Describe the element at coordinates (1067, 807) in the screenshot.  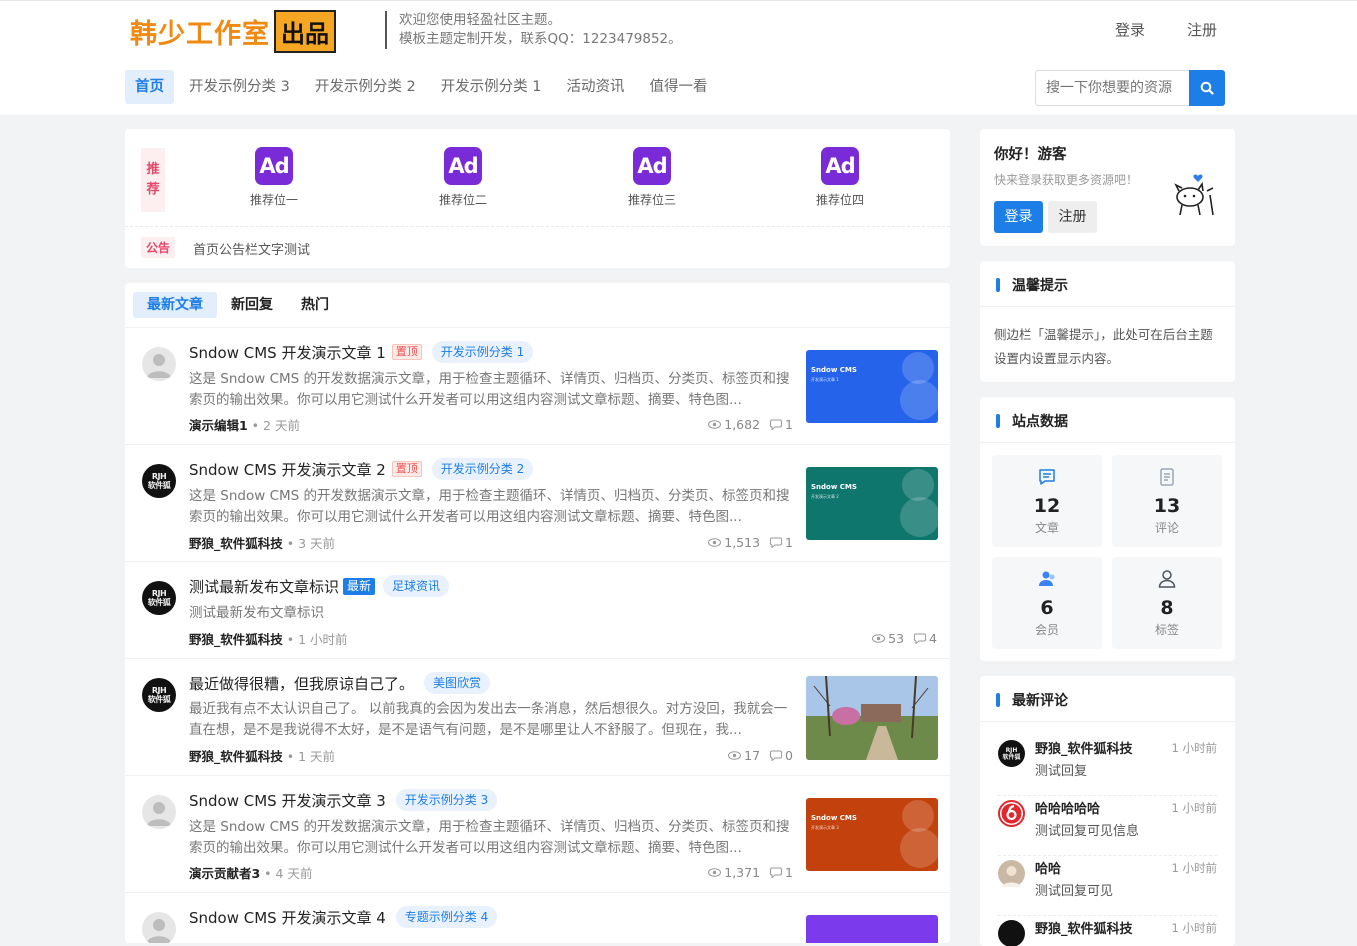
I see `commenter-name: 哈哈哈哈哈` at that location.